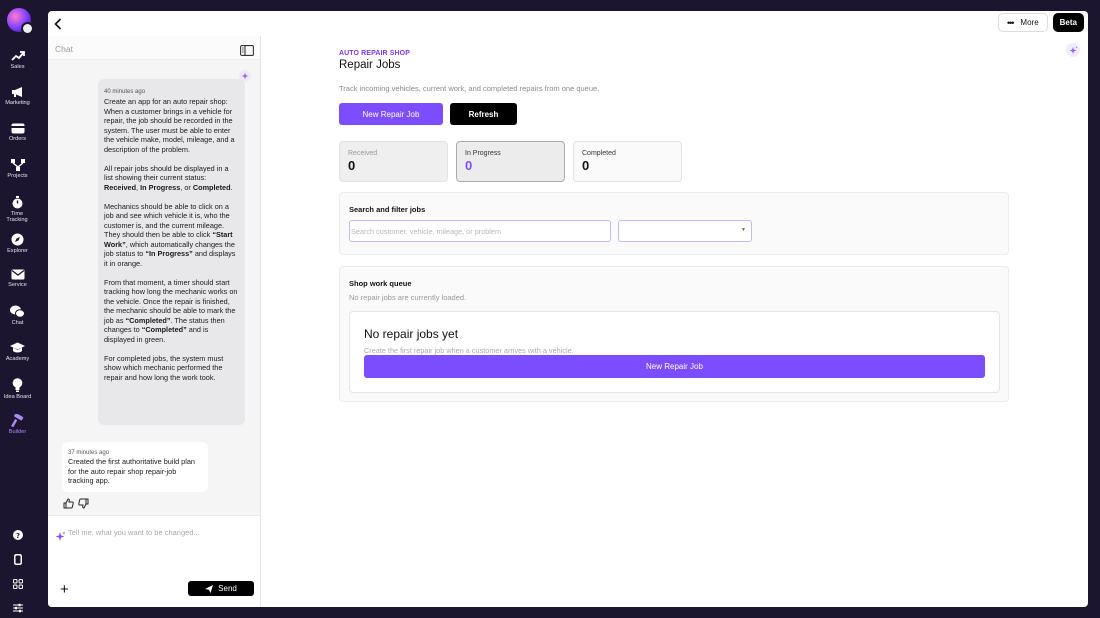  Describe the element at coordinates (480, 231) in the screenshot. I see `search-input` at that location.